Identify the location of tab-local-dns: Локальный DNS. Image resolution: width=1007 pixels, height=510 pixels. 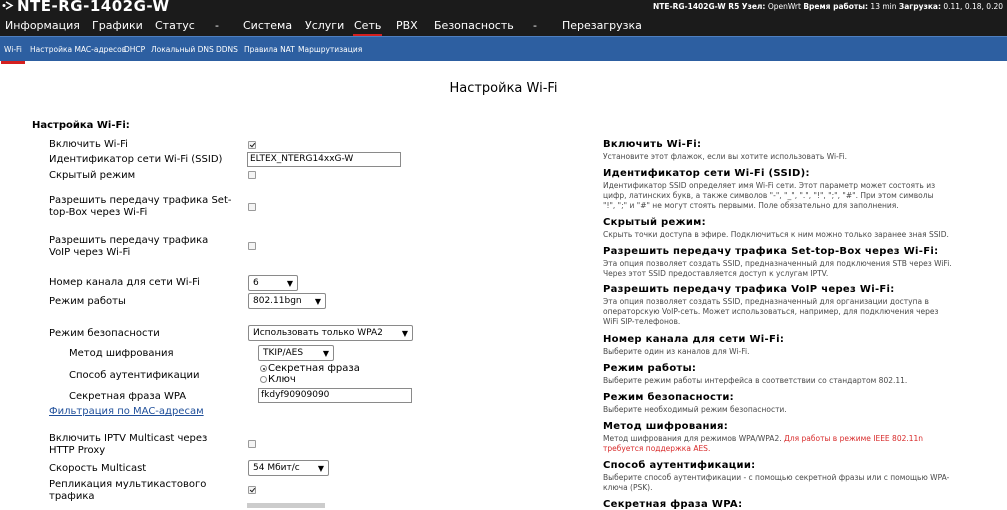
(182, 49).